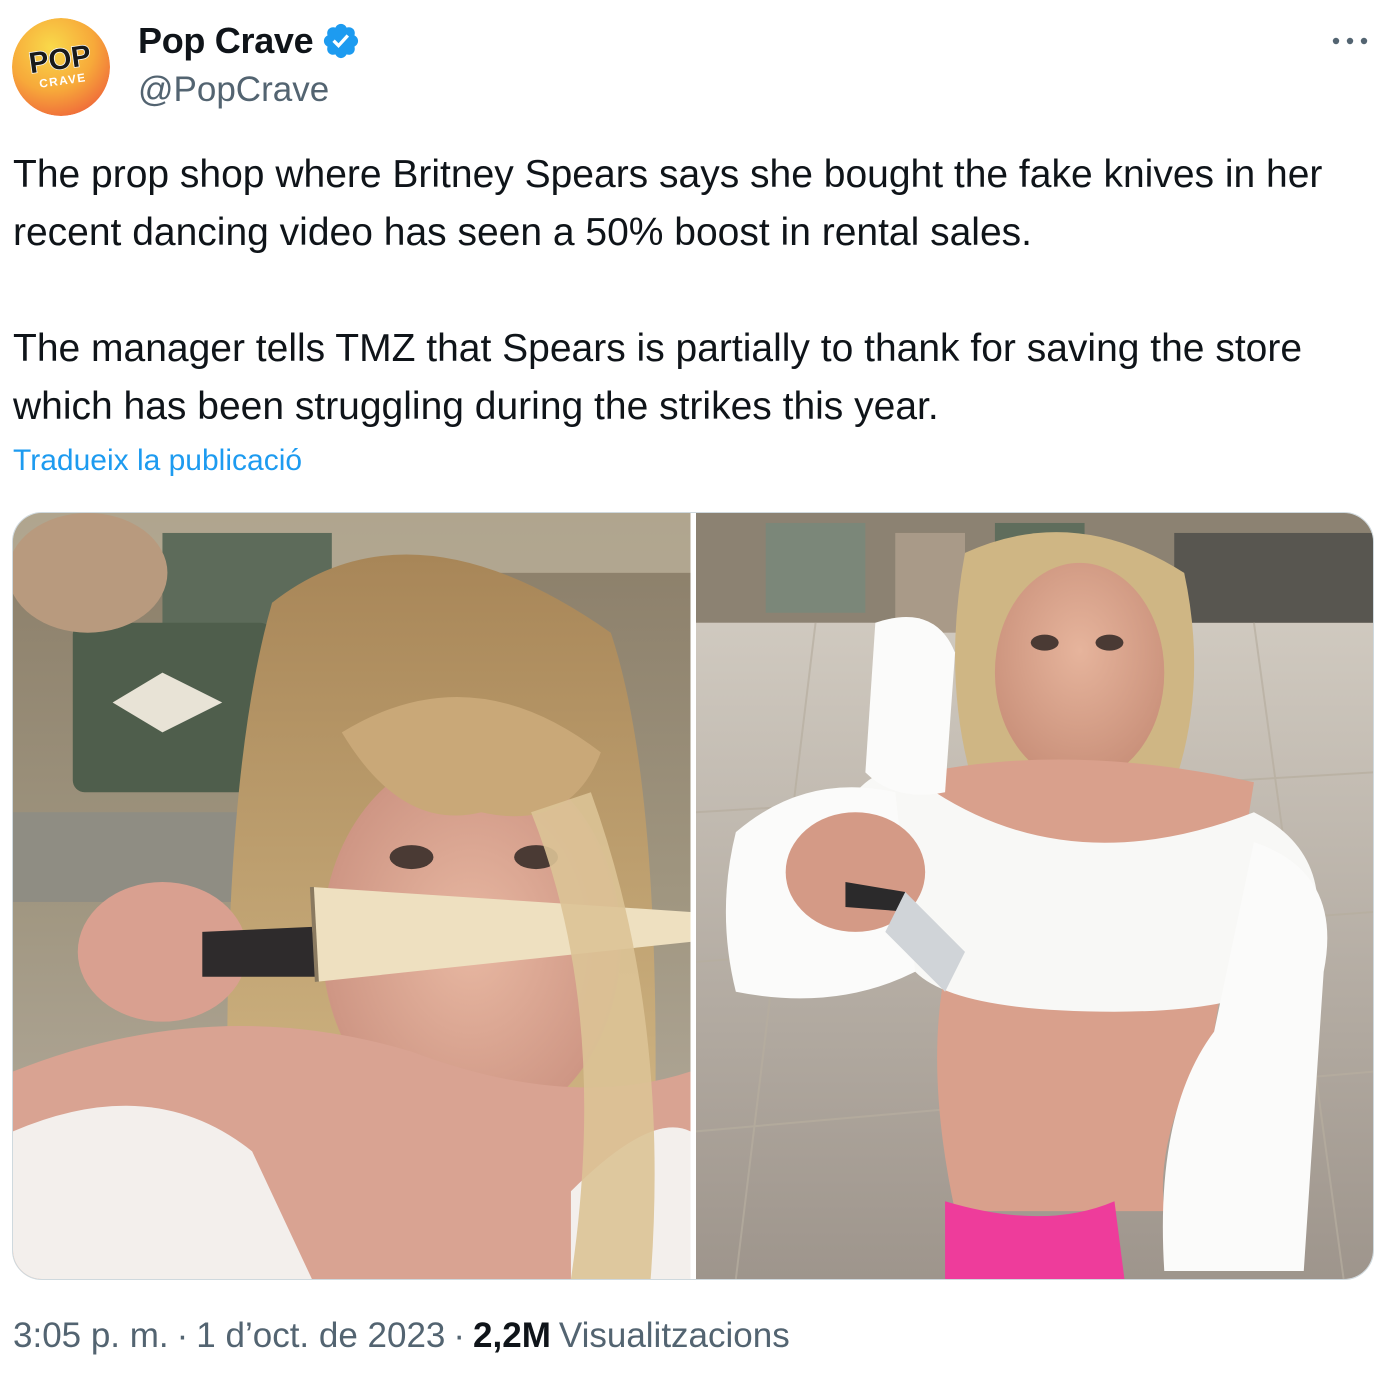 The width and height of the screenshot is (1400, 1397). Describe the element at coordinates (91, 1336) in the screenshot. I see `tweet-time: 3:05 p. m.` at that location.